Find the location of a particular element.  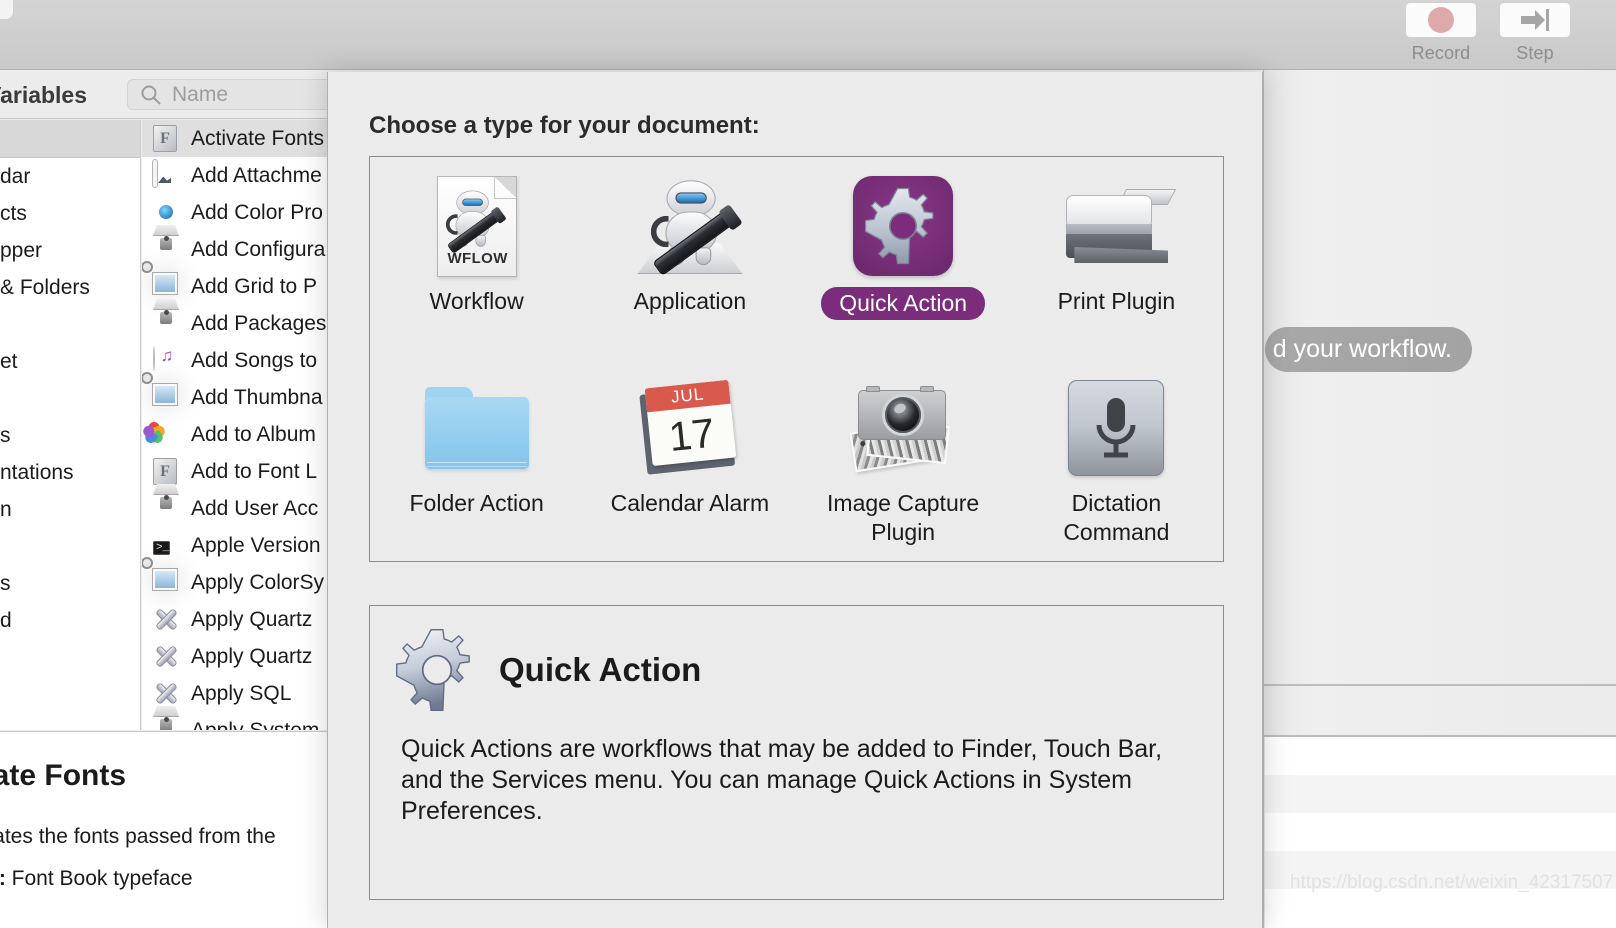

action-description-text: ivates the fonts passed from the is located at coordinates (138, 836).